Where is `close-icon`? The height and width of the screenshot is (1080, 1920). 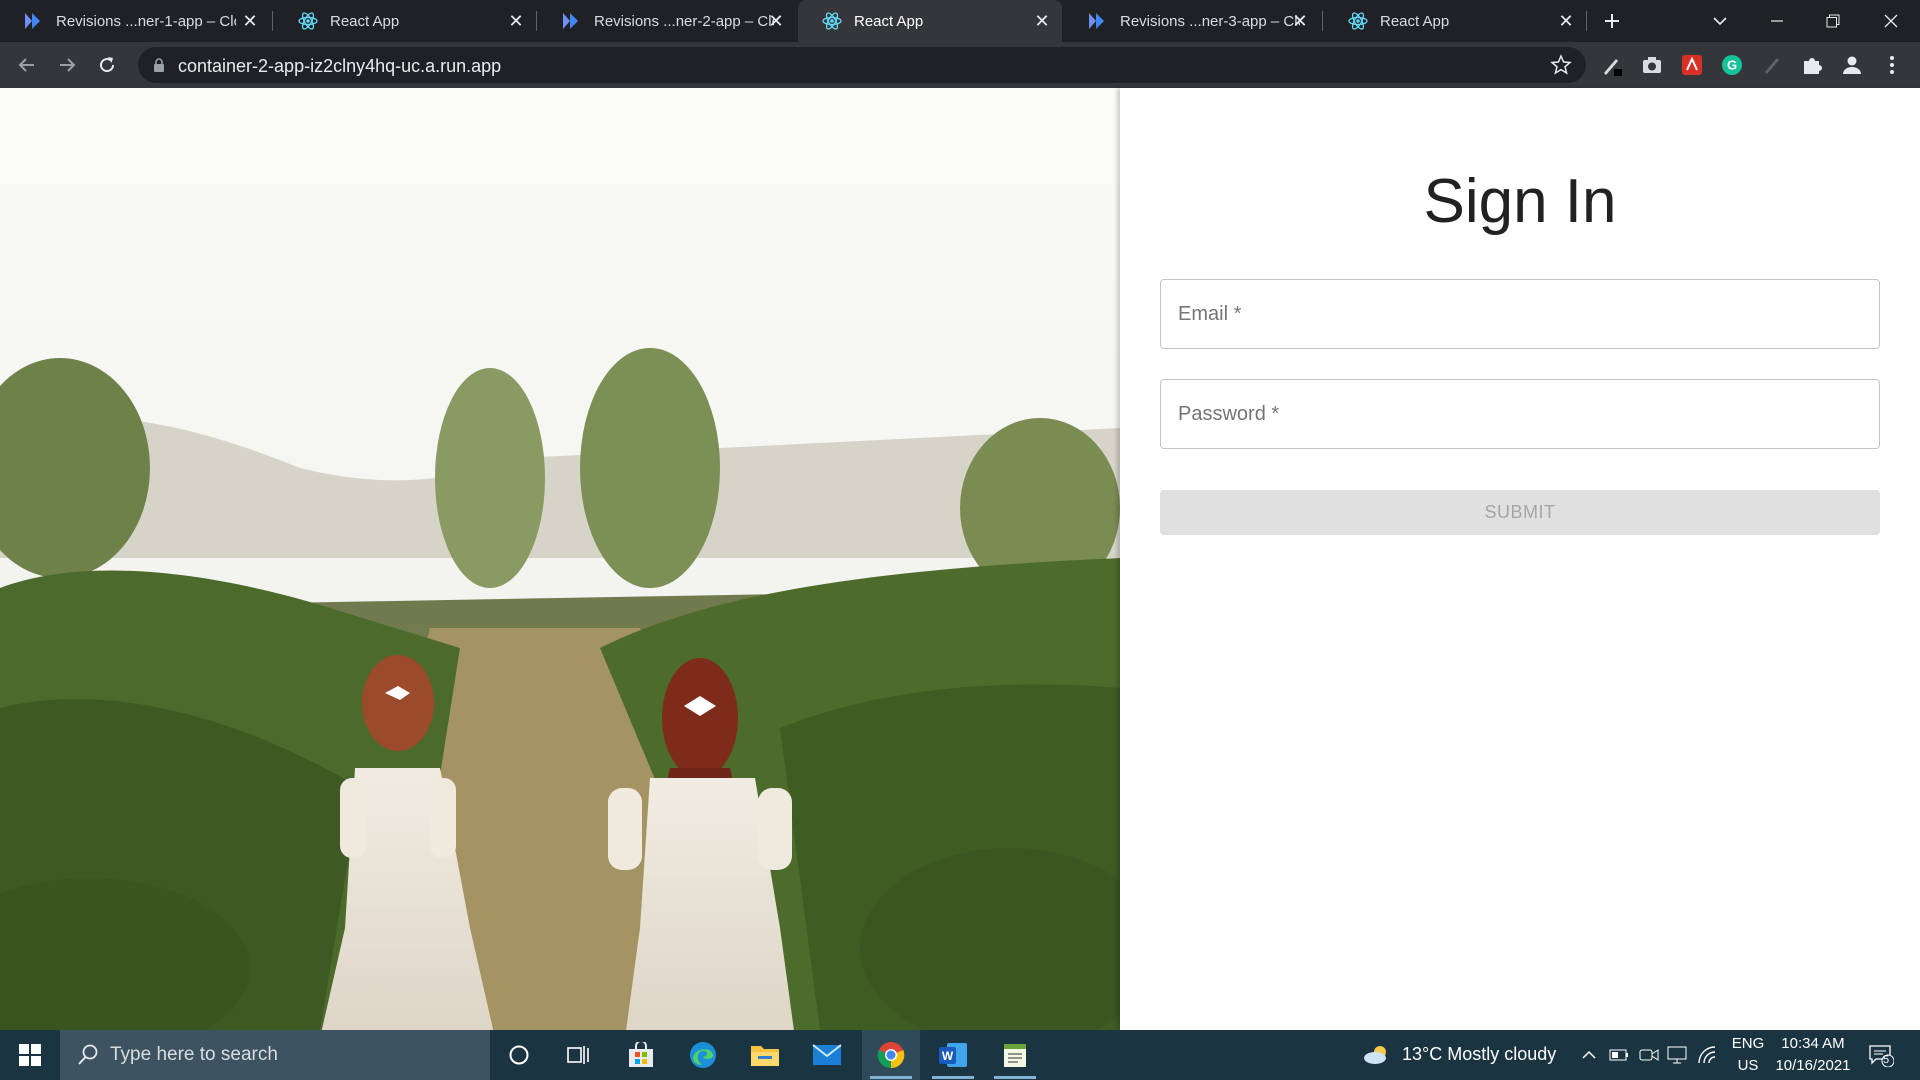 close-icon is located at coordinates (1891, 21).